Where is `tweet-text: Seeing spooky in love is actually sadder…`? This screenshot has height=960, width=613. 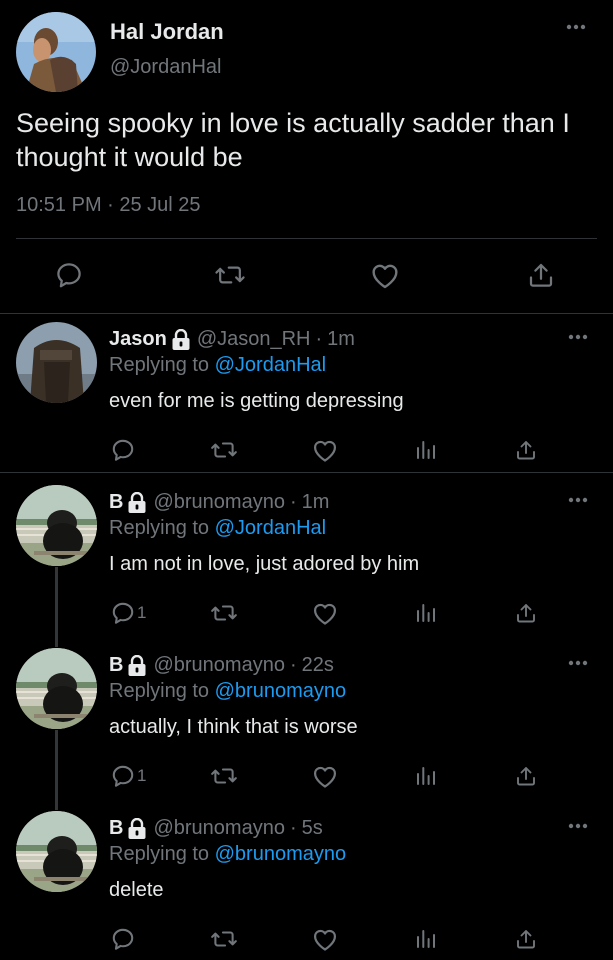
tweet-text: Seeing spooky in love is actually sadder… is located at coordinates (293, 140).